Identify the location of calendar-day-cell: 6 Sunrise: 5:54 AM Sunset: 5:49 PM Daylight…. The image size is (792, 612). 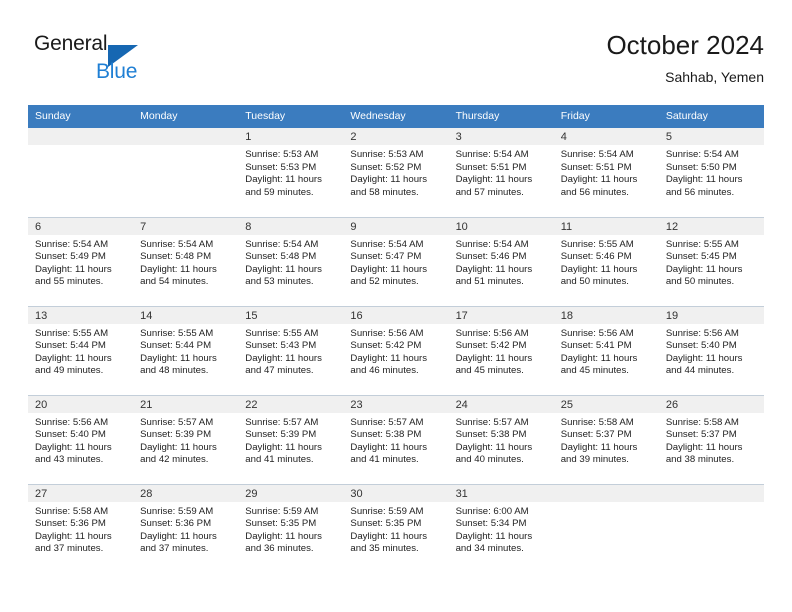
(81, 261).